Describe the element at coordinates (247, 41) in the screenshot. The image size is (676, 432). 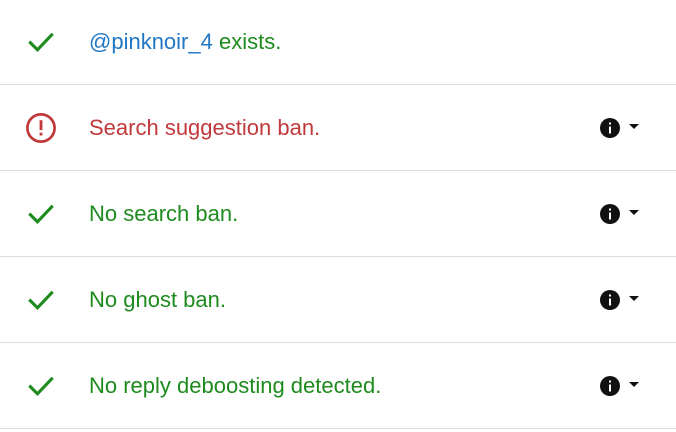
I see `result-label: exists.` at that location.